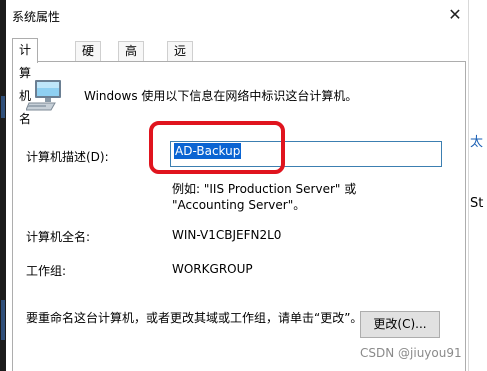 The image size is (487, 371). I want to click on tab-hardware: 硬件, so click(88, 59).